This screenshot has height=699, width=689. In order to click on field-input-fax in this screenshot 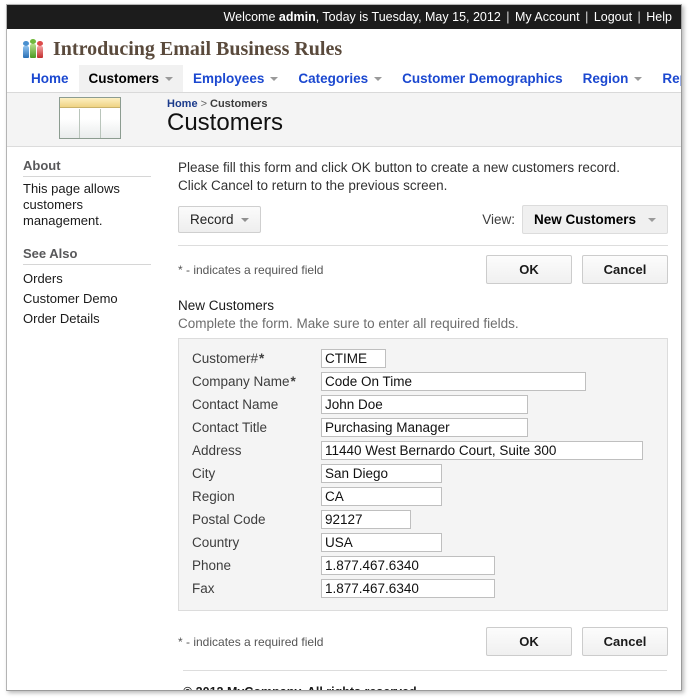, I will do `click(408, 588)`.